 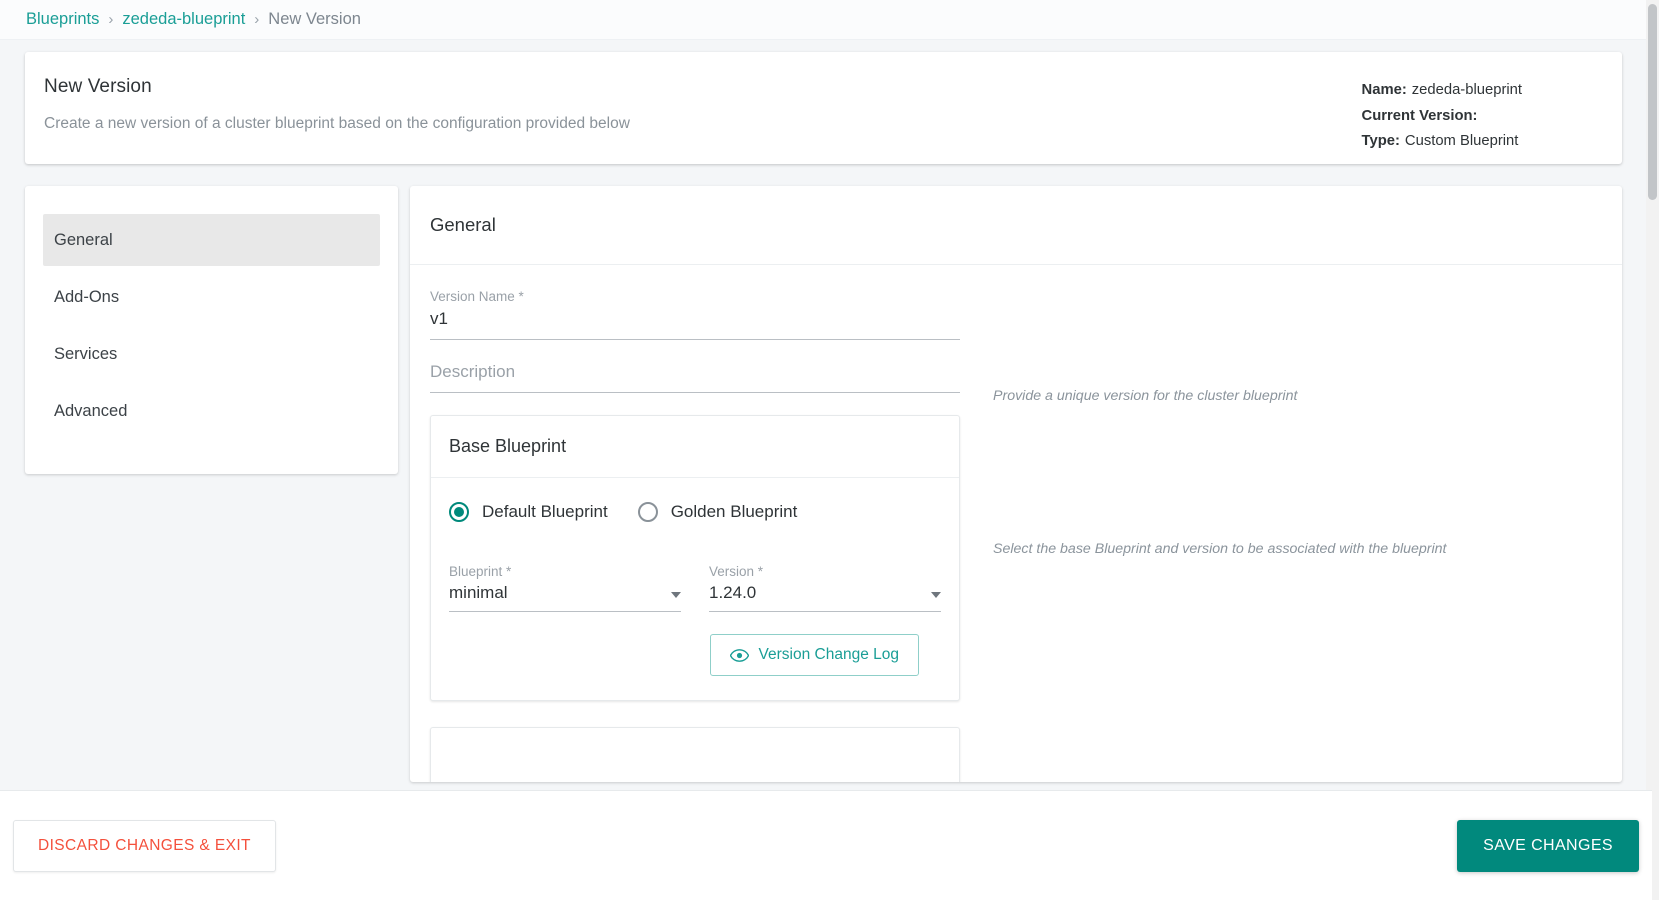 I want to click on sidebar-item-label: General, so click(x=83, y=239).